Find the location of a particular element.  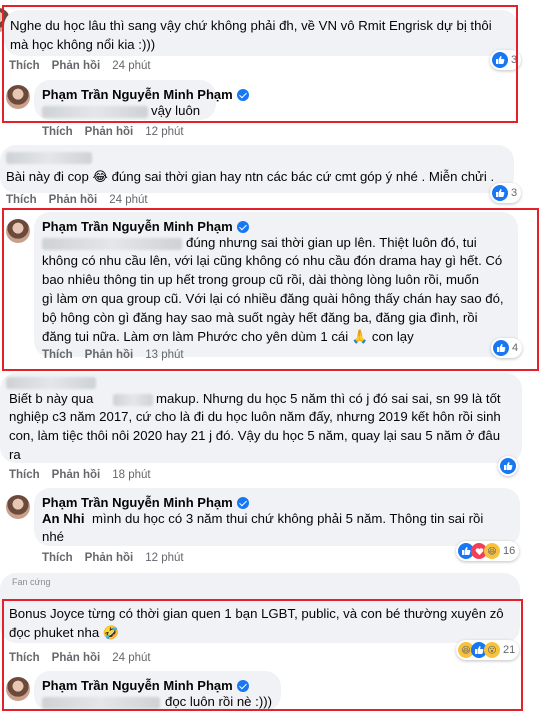

reaction-count is located at coordinates (508, 466).